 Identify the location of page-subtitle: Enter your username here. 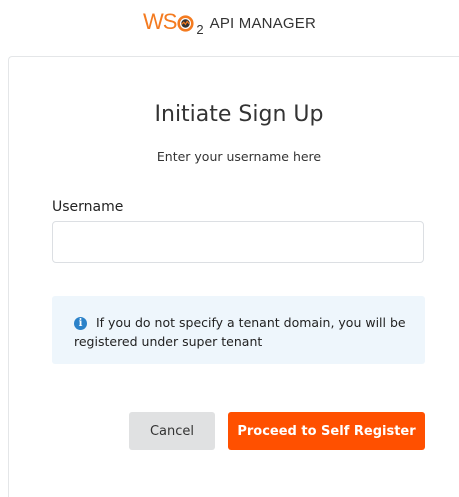
(239, 156).